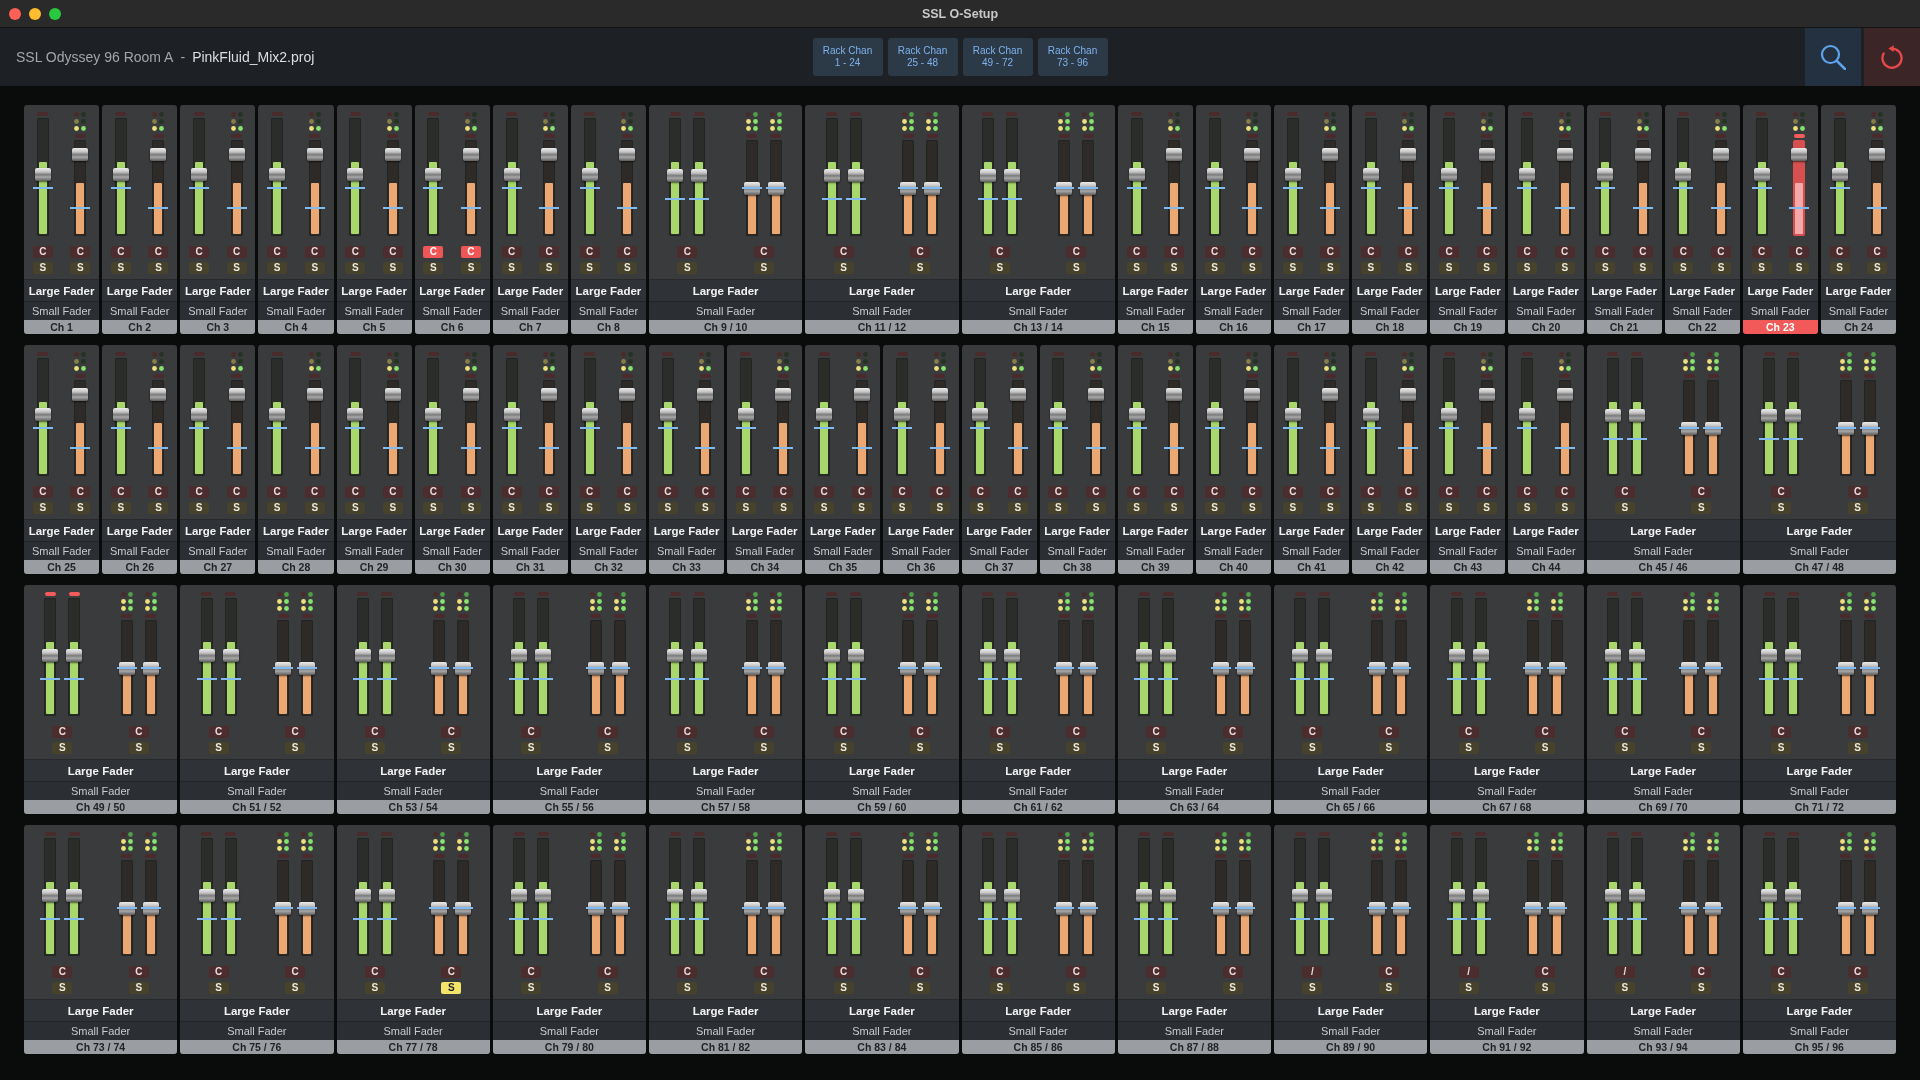  What do you see at coordinates (1546, 327) in the screenshot?
I see `channel-label: Ch 20` at bounding box center [1546, 327].